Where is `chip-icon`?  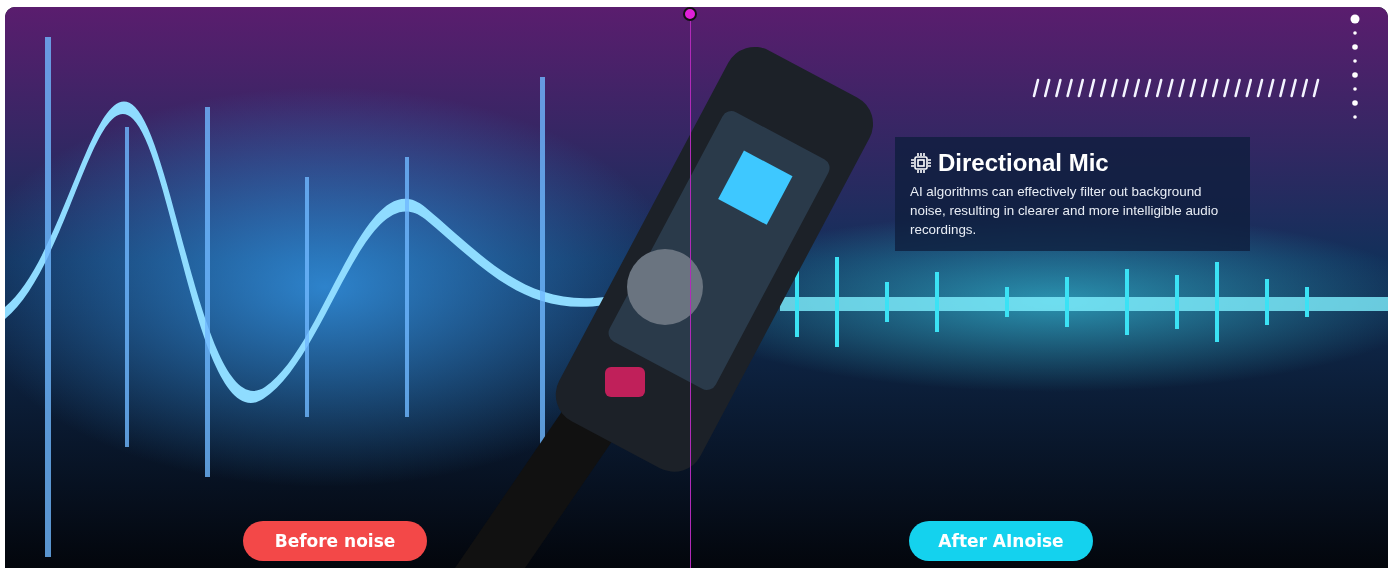 chip-icon is located at coordinates (921, 163).